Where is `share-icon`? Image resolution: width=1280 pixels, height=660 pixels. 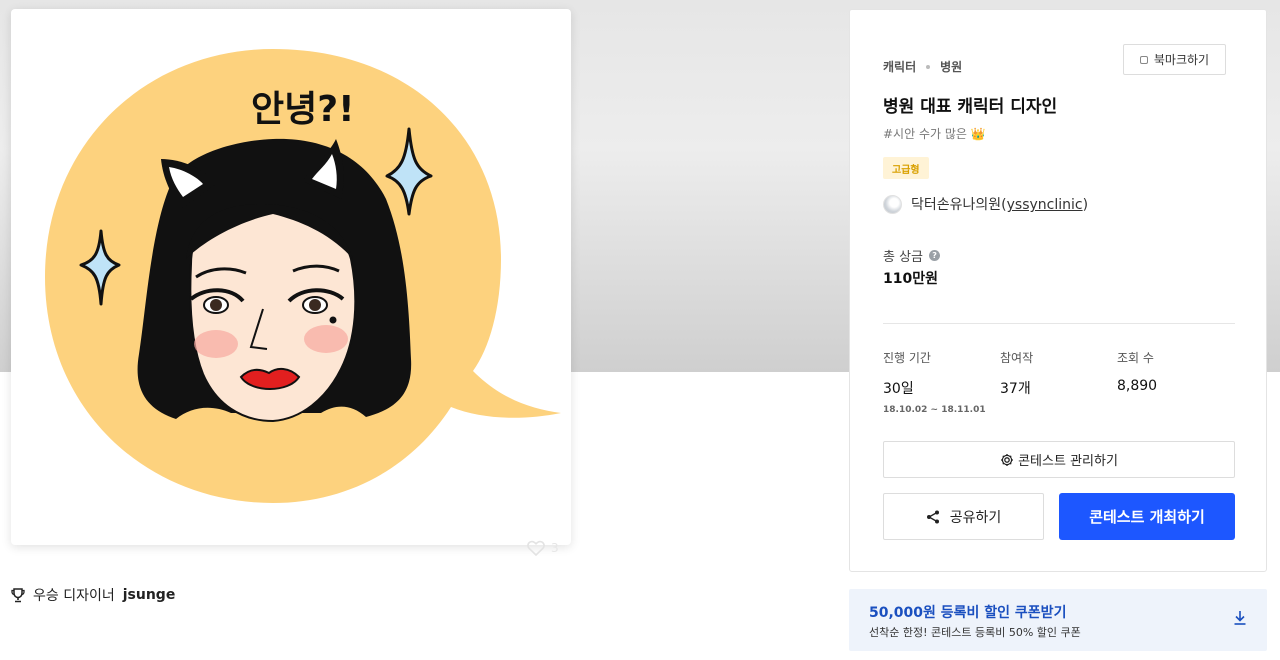
share-icon is located at coordinates (932, 516).